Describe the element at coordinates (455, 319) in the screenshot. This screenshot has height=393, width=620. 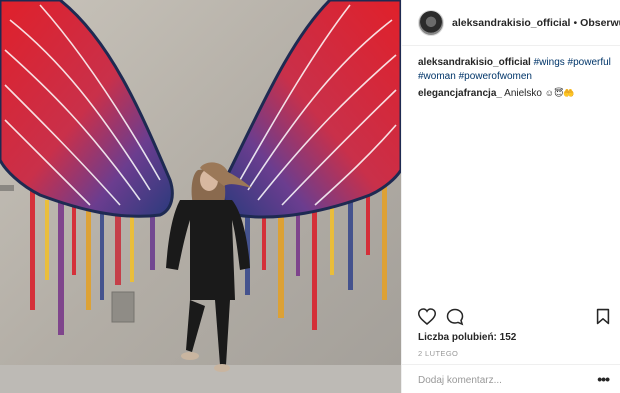
I see `comment-icon` at that location.